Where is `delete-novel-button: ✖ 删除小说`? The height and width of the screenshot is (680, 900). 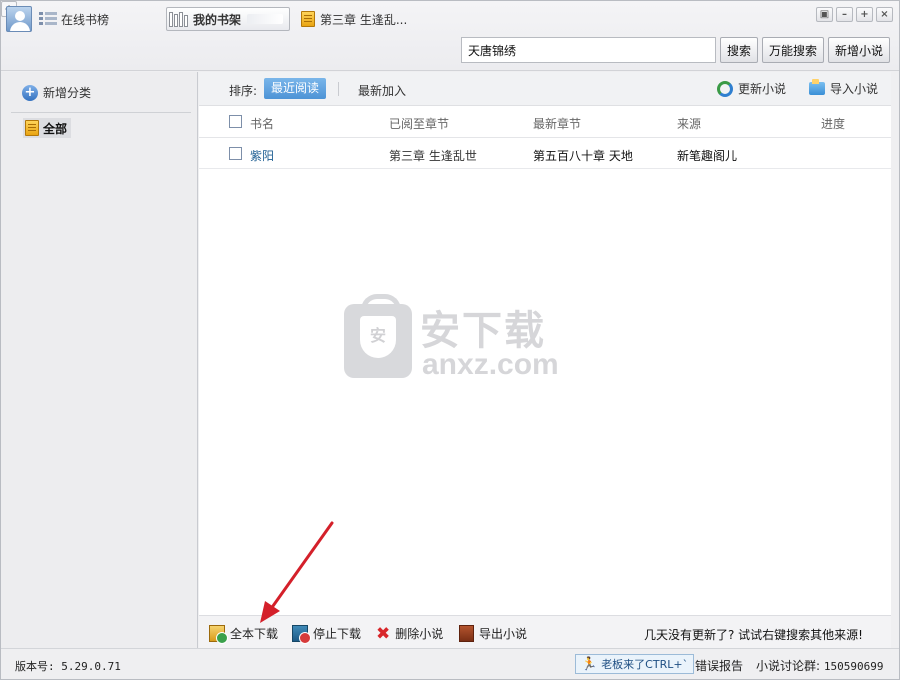 delete-novel-button: ✖ 删除小说 is located at coordinates (409, 633).